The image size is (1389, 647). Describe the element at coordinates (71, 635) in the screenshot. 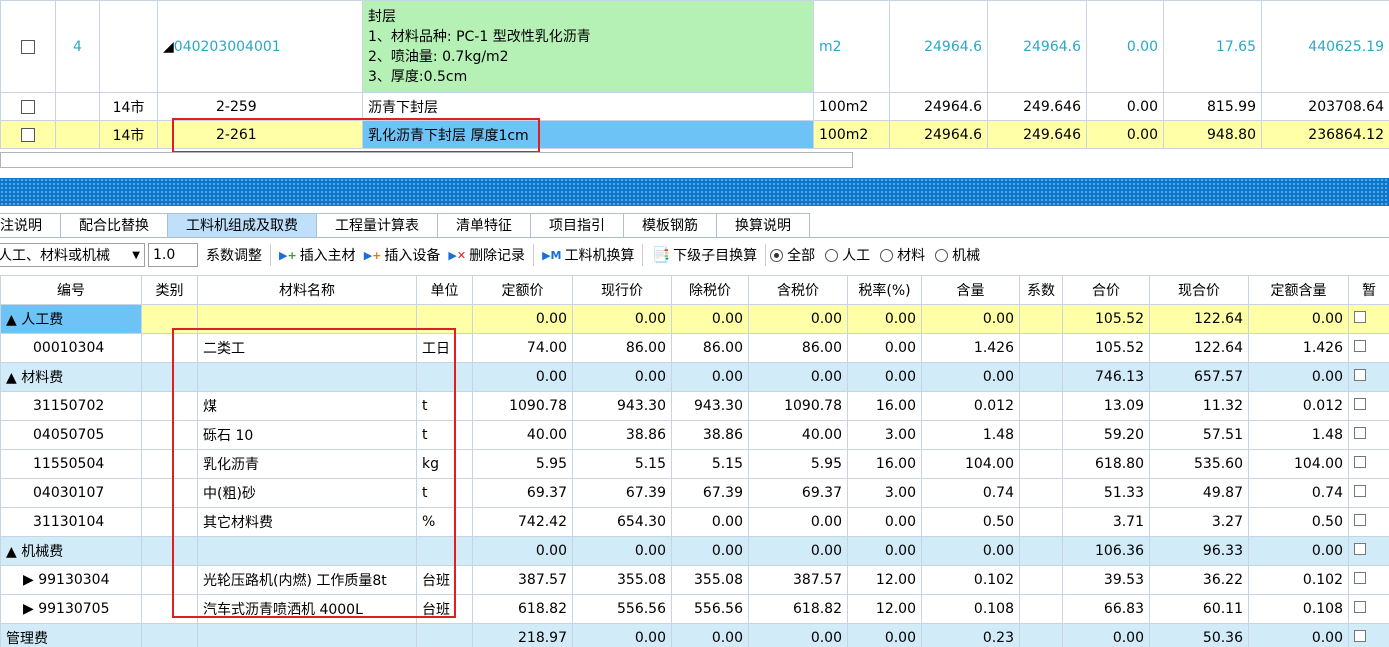

I see `code-cell: 管理费` at that location.